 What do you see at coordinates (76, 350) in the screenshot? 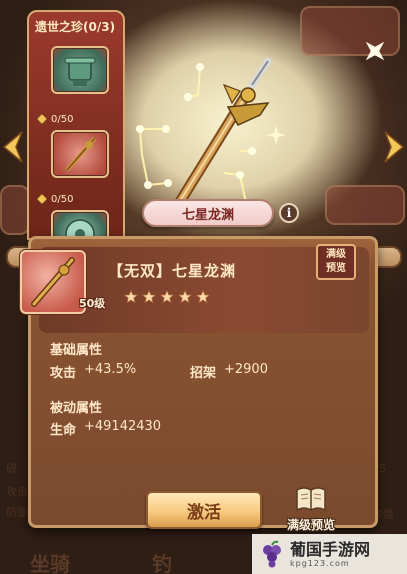
I see `base-attributes-label: 基础属性` at bounding box center [76, 350].